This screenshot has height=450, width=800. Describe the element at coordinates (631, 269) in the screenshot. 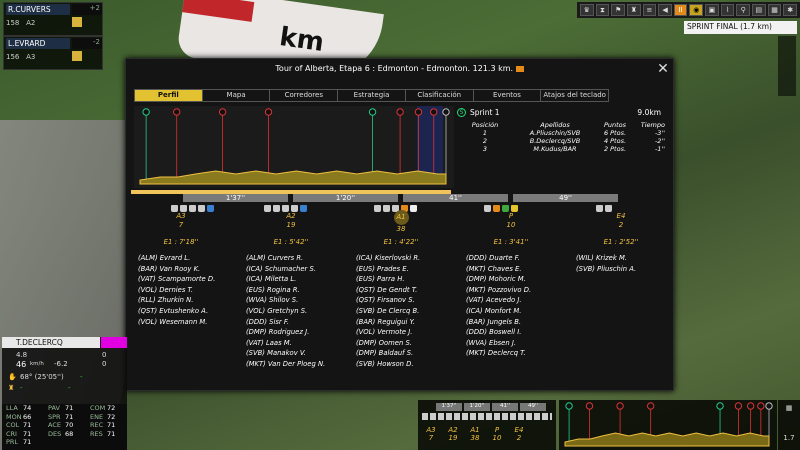

I see `rider-entry: (SVB) Pliuschin A.` at that location.